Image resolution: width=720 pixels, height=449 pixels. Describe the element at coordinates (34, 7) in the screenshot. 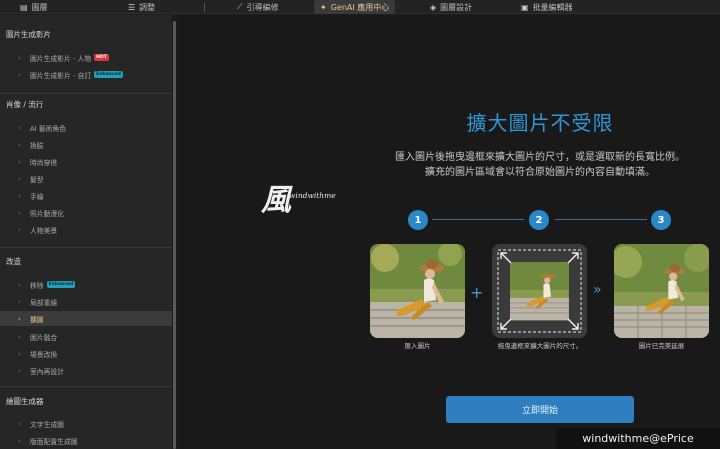

I see `tab-layers: ▤ 圖層` at that location.